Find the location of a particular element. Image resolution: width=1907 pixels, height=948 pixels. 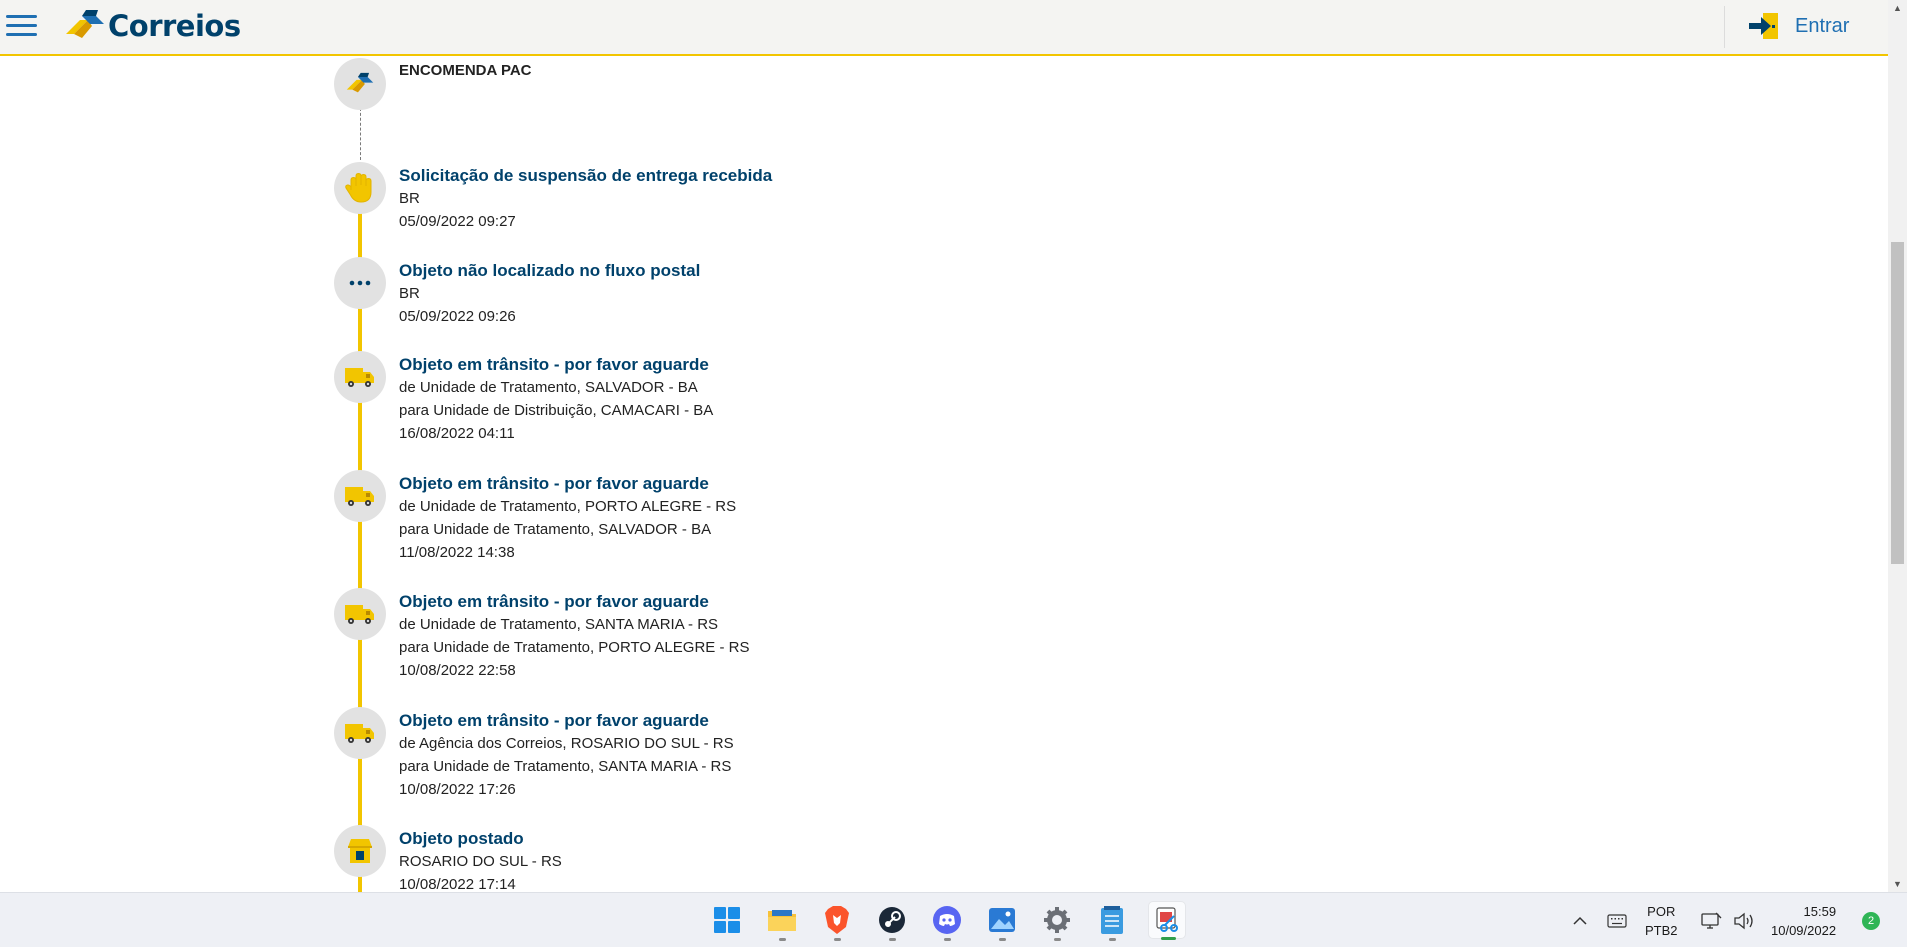

photos-button is located at coordinates (1002, 921).